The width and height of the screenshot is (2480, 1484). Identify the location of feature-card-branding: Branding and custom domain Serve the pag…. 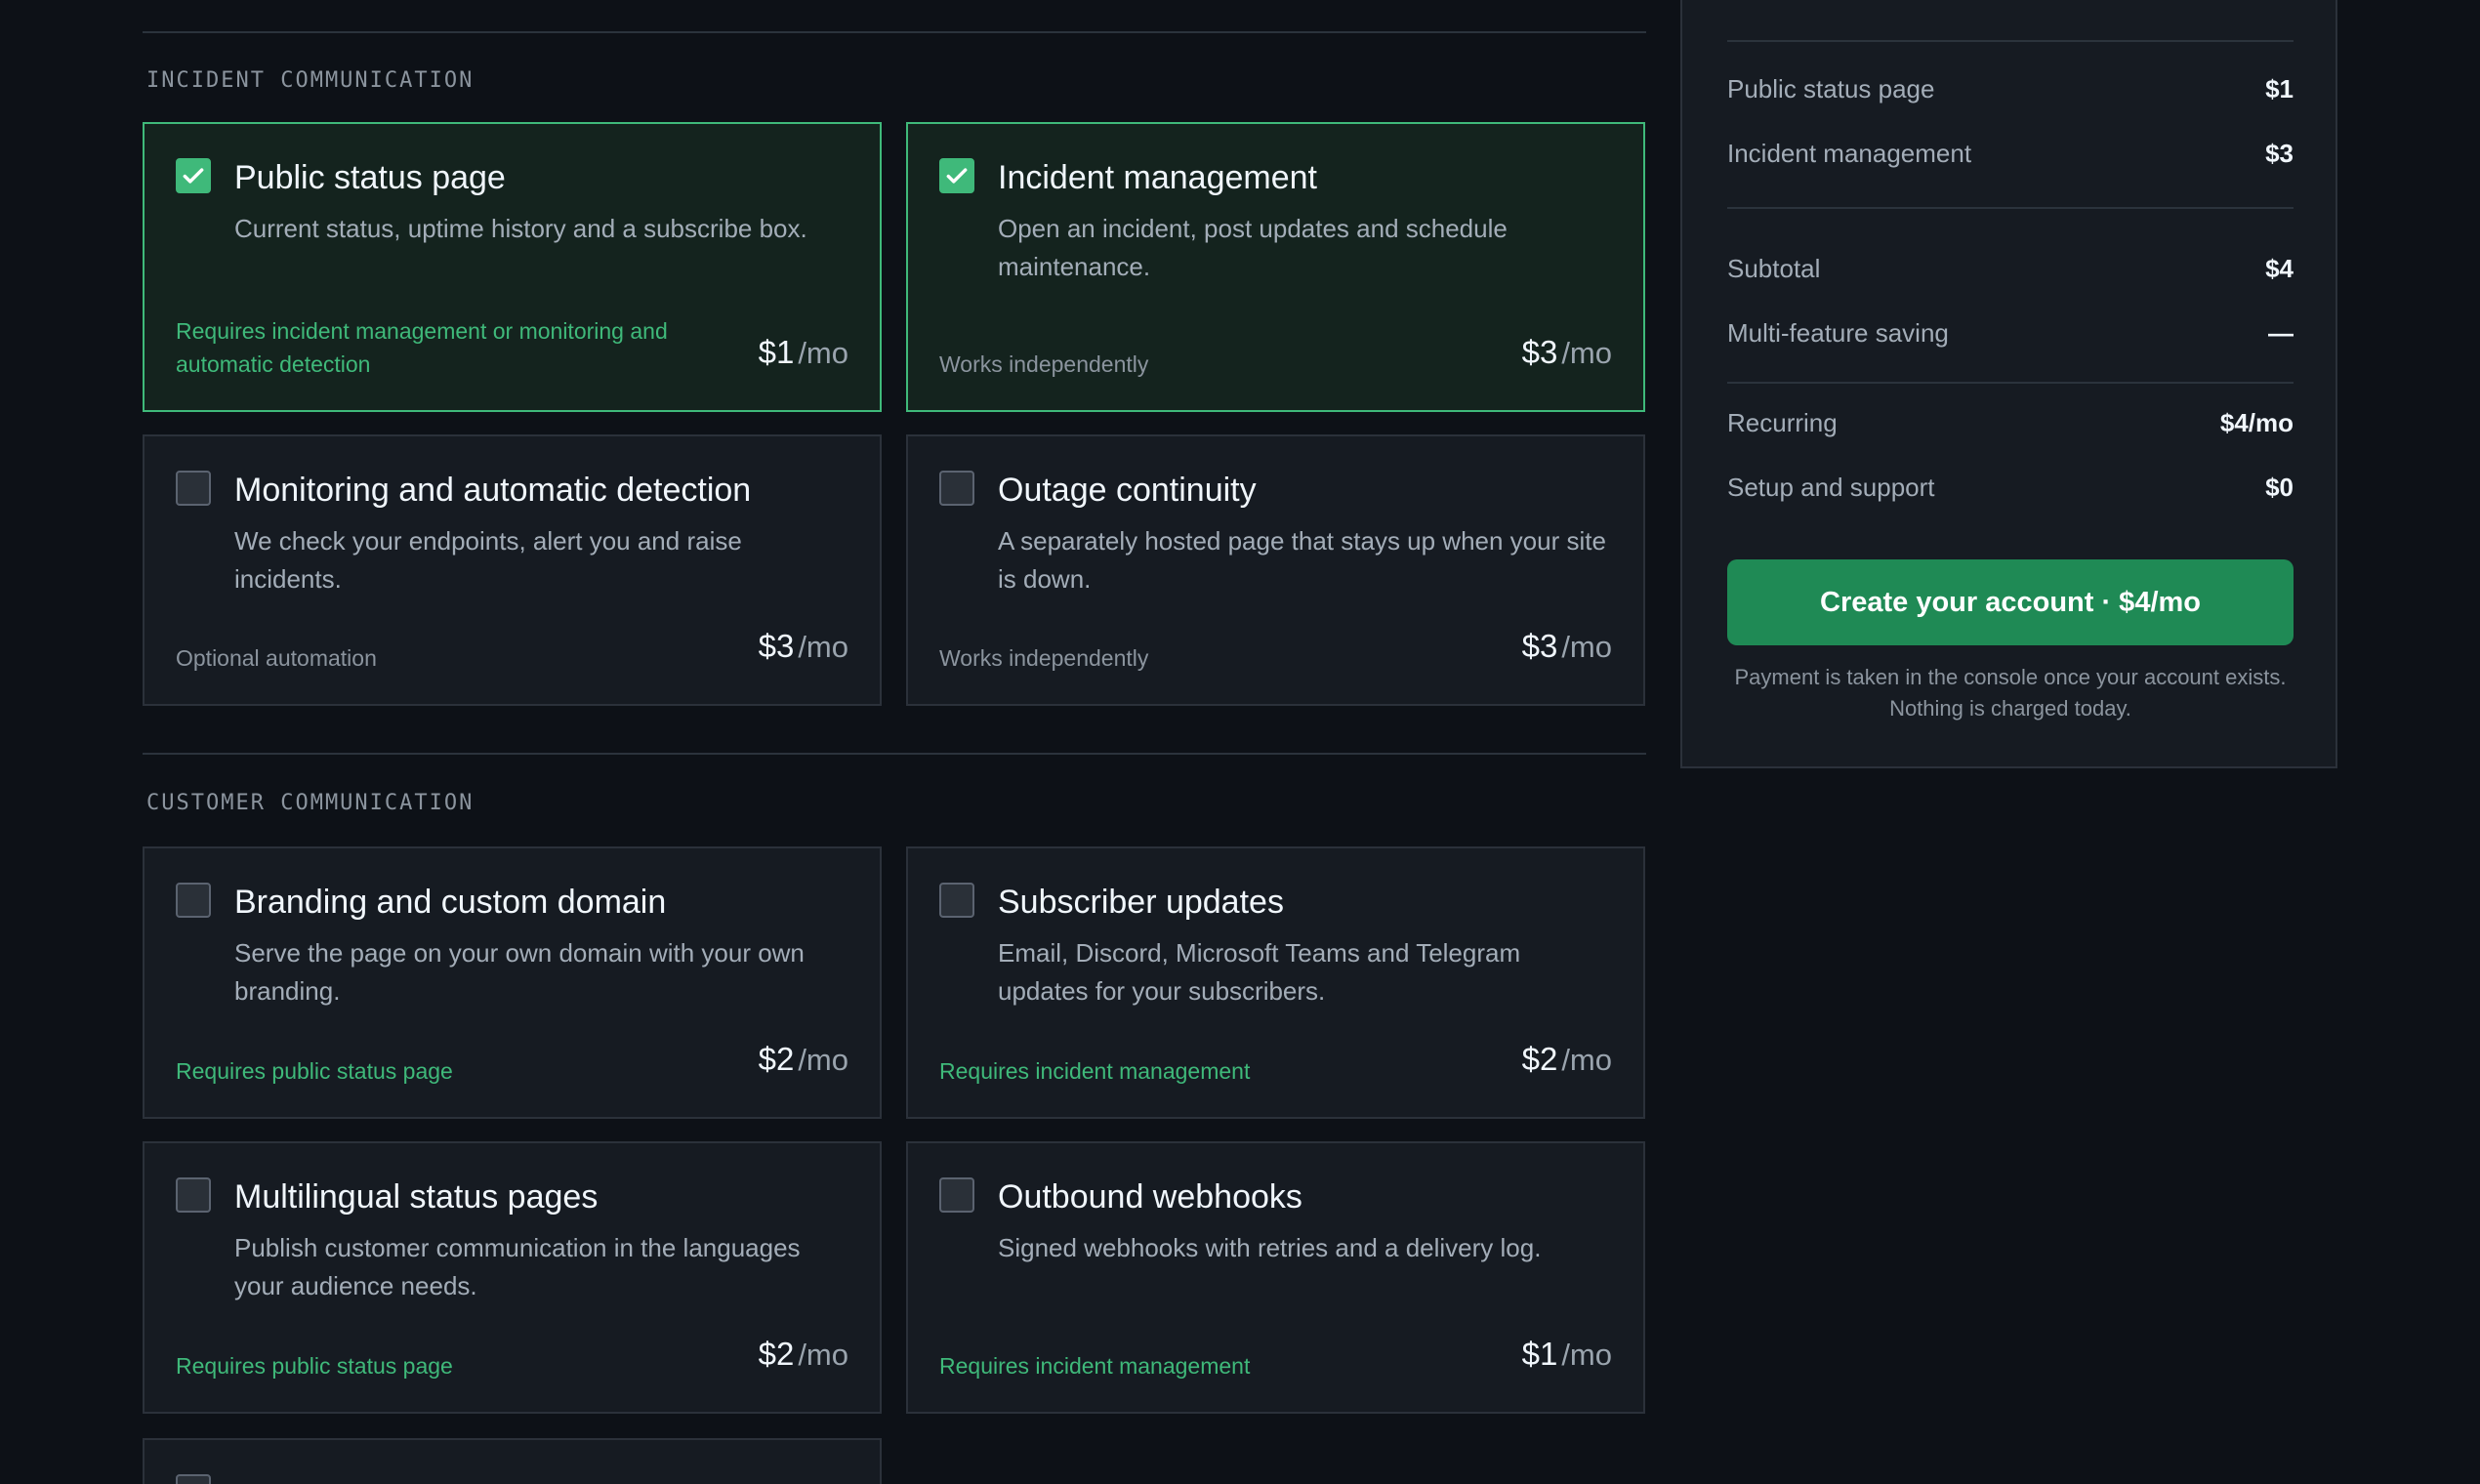
(512, 983).